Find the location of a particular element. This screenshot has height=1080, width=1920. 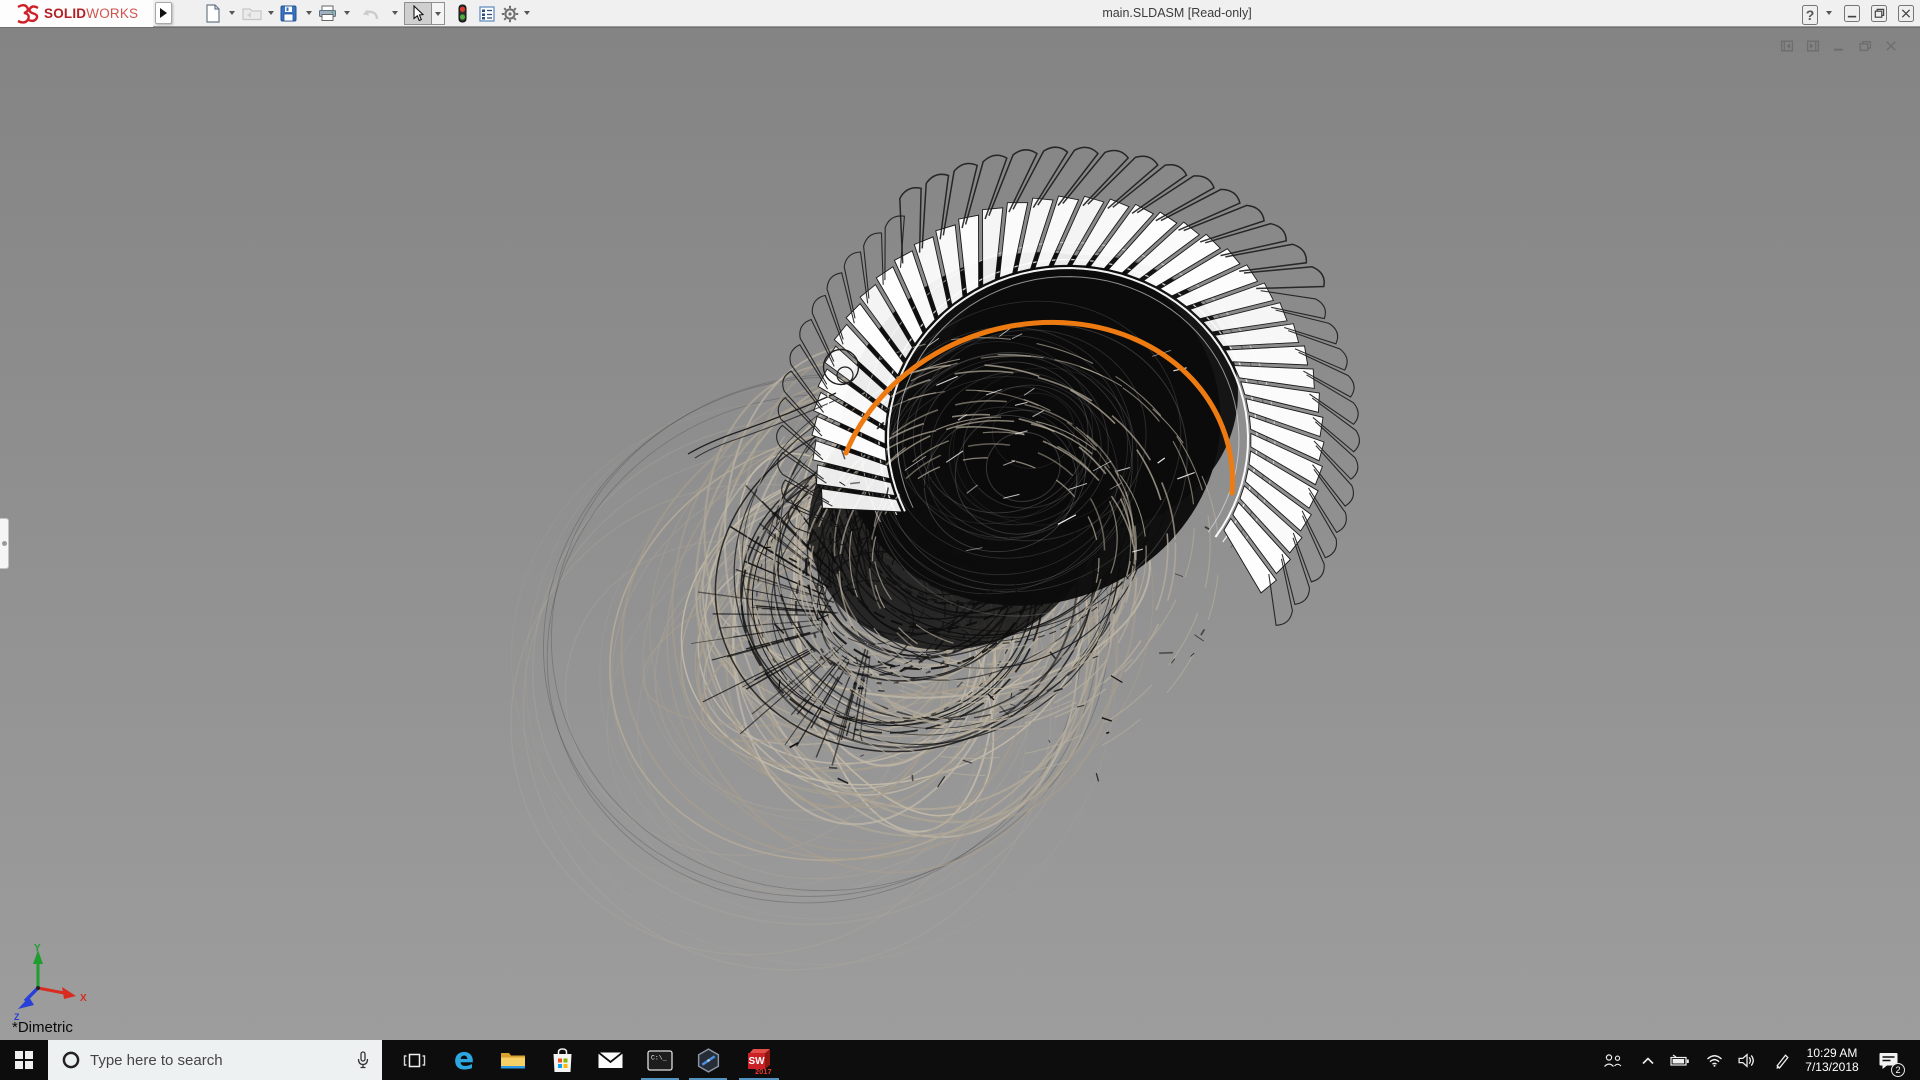

restore-icon is located at coordinates (1879, 13).